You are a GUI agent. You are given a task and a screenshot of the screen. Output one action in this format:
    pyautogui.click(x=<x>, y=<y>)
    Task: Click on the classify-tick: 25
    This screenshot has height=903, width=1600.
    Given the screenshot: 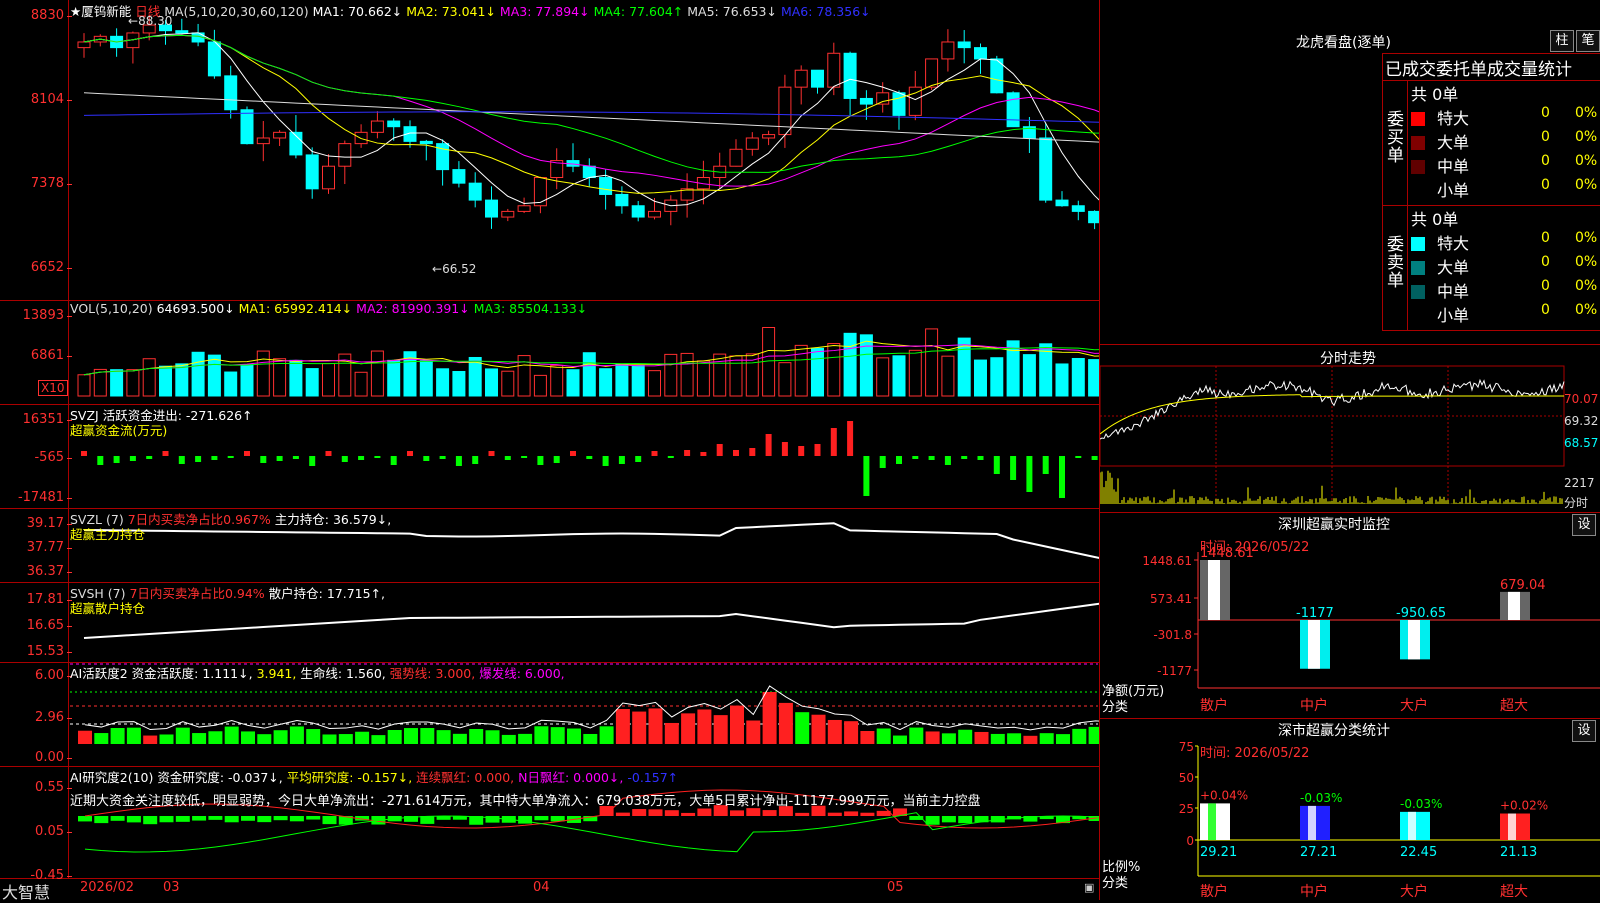 What is the action you would take?
    pyautogui.click(x=1186, y=809)
    